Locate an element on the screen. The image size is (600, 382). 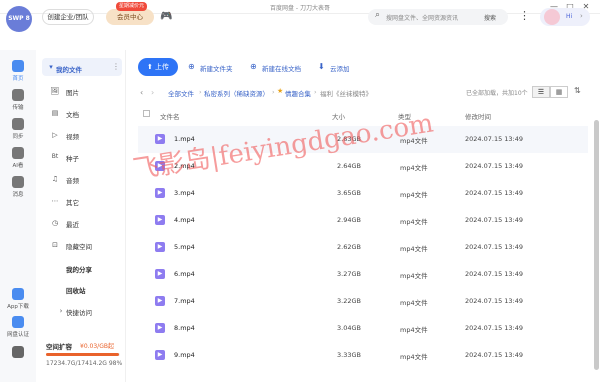
sidebar-item-torrents: 种子 is located at coordinates (72, 158).